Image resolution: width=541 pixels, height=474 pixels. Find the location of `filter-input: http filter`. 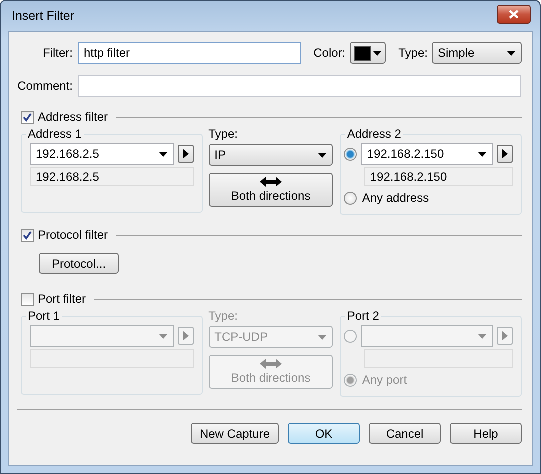

filter-input: http filter is located at coordinates (189, 53).